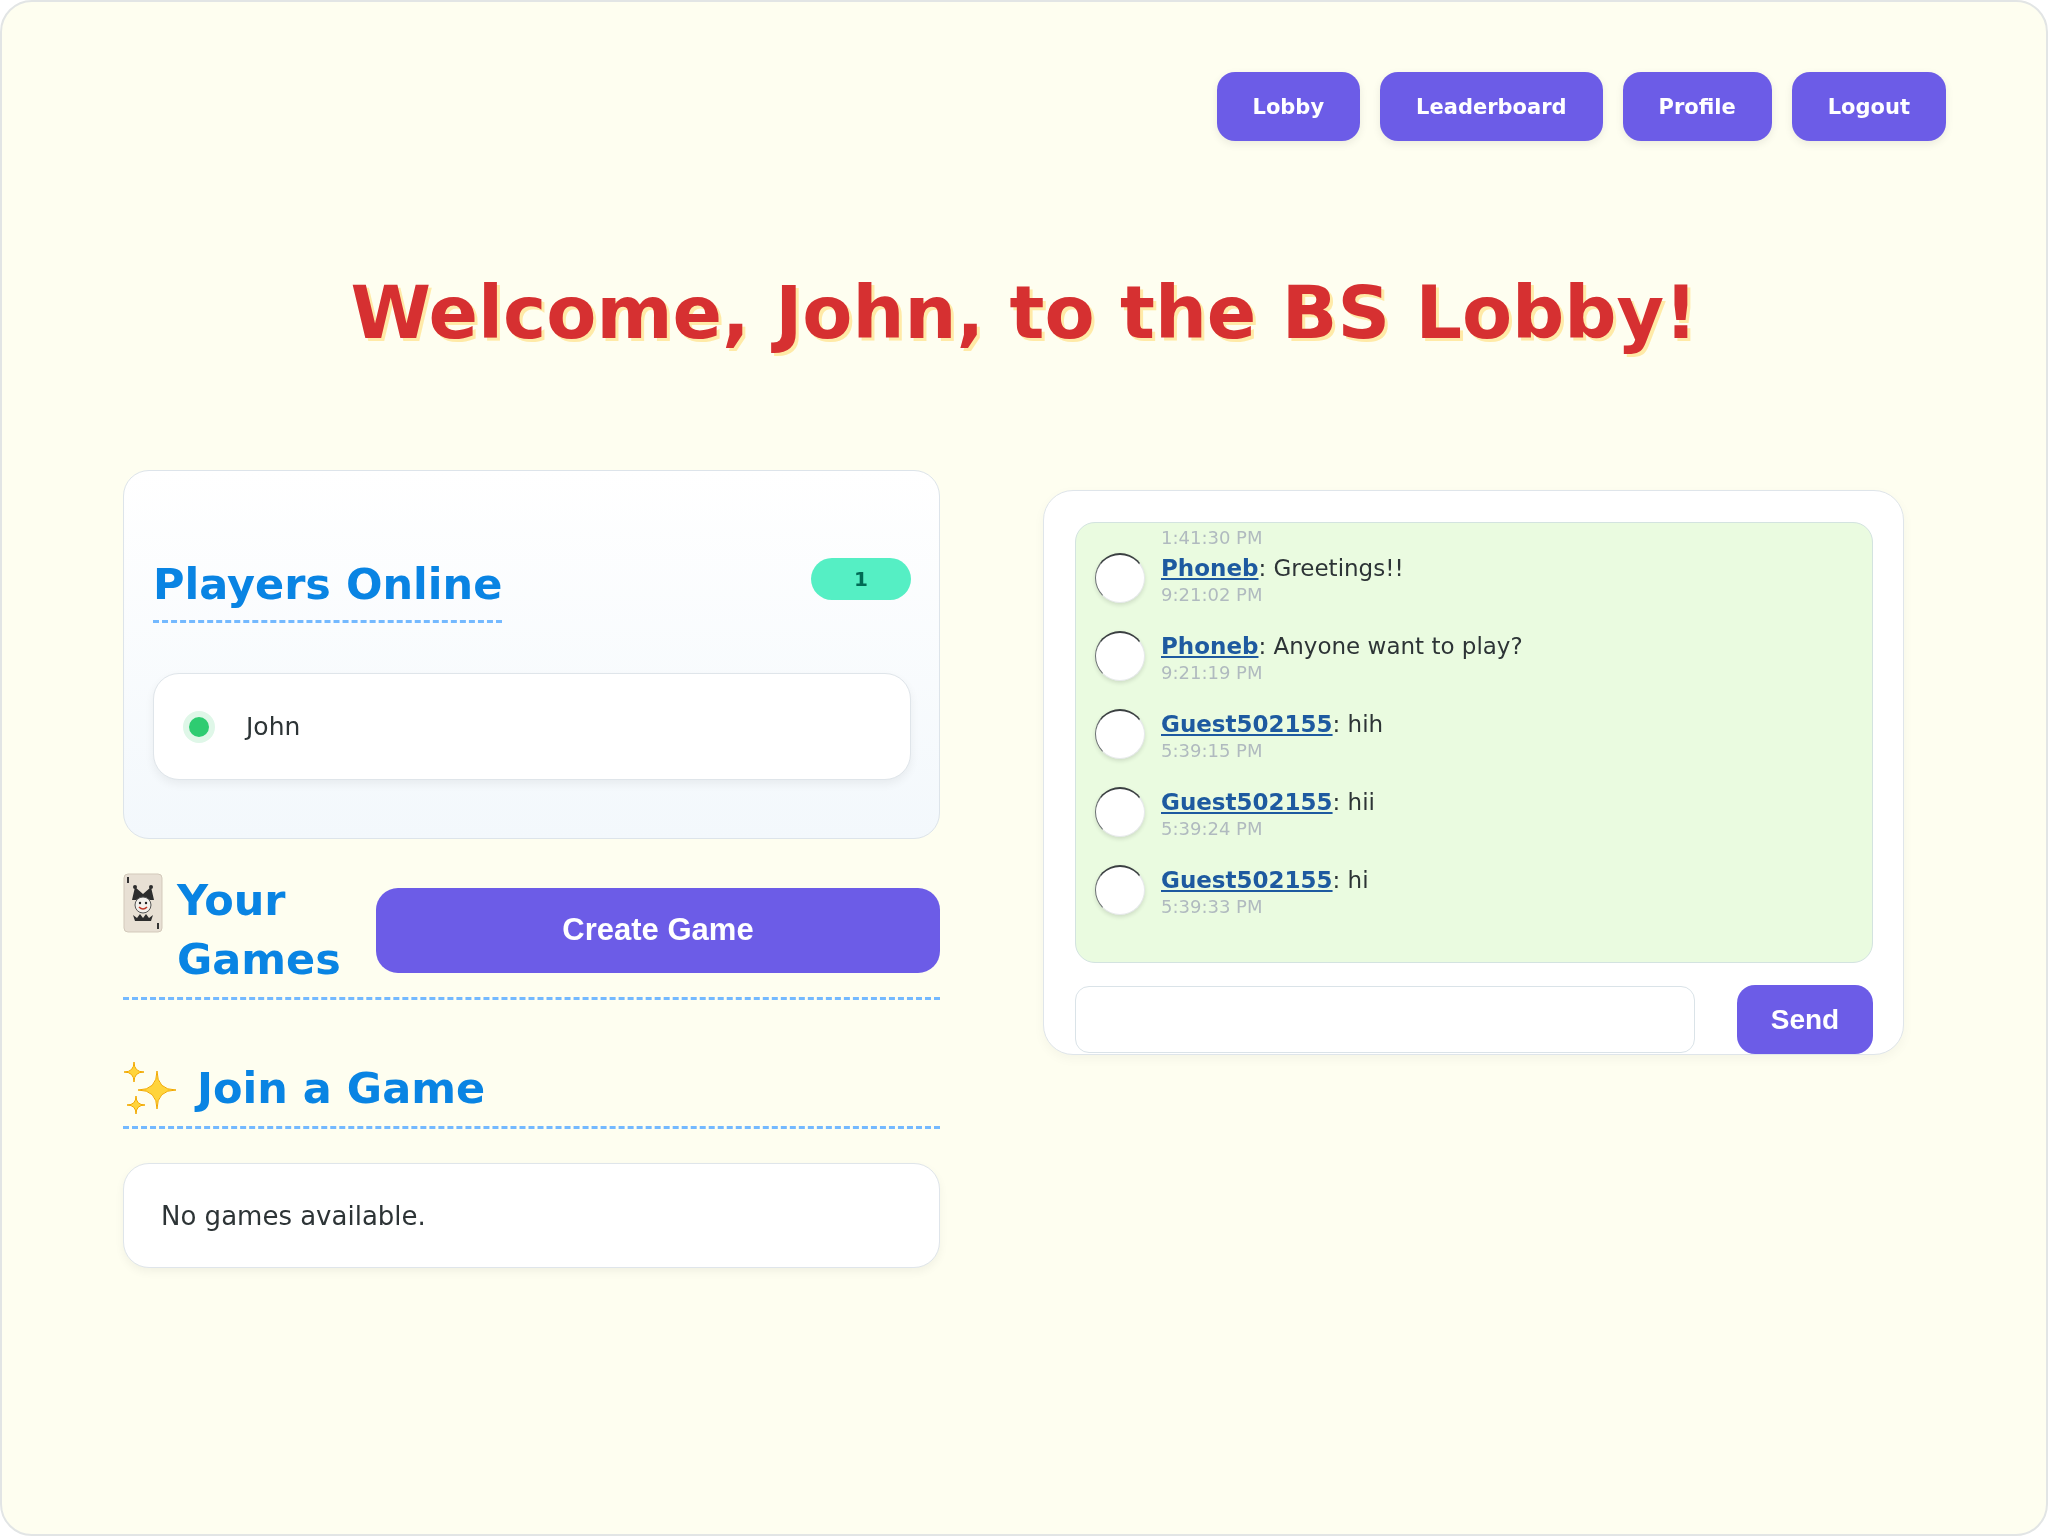  I want to click on message-time: 9:21:02 PM, so click(1212, 595).